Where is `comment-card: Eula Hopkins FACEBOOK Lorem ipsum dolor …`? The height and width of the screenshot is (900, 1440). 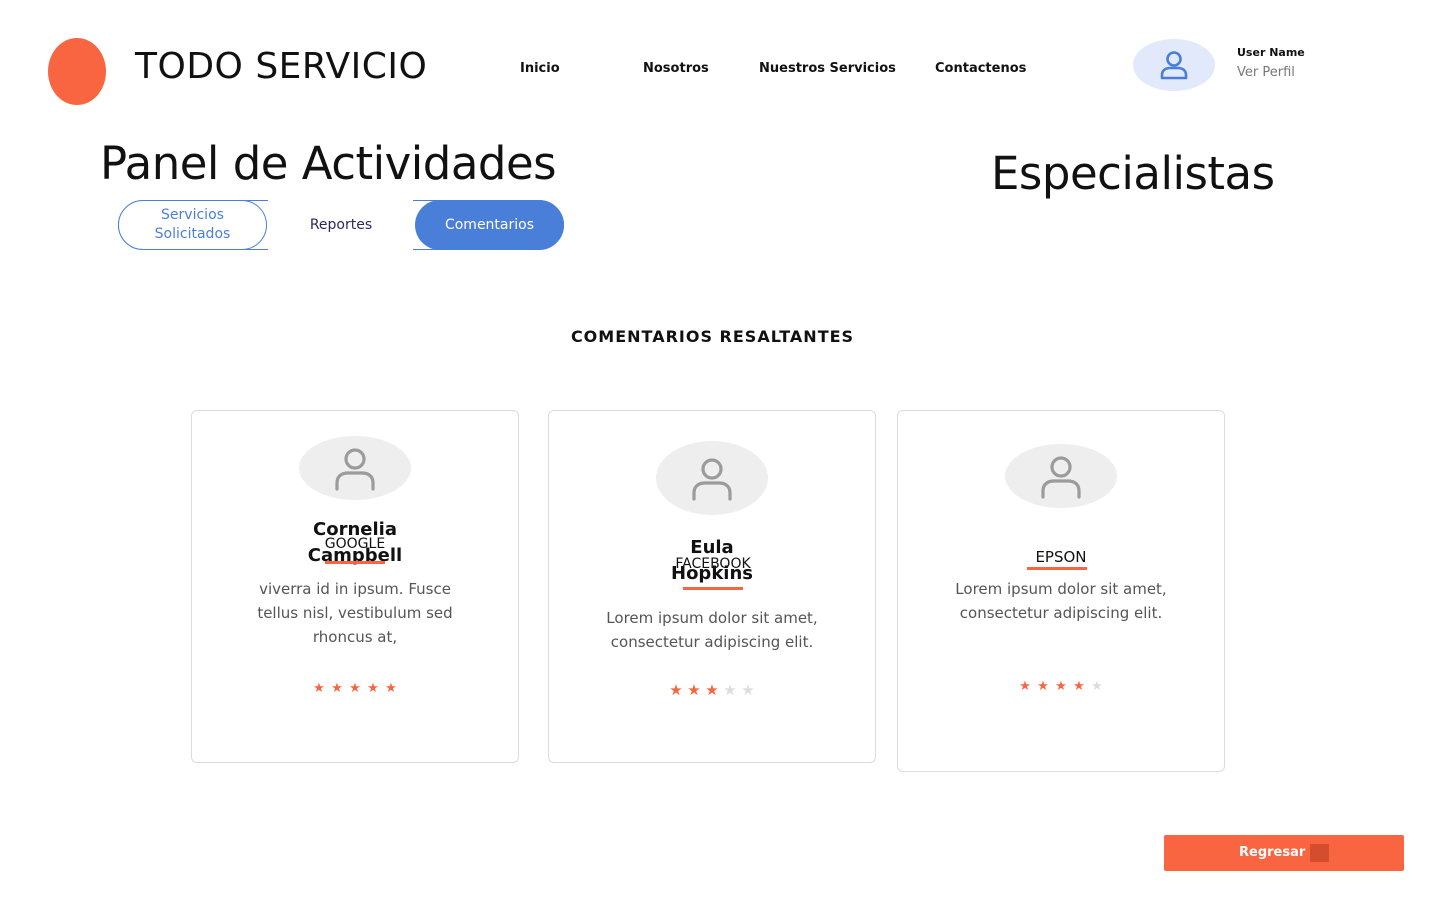
comment-card: Eula Hopkins FACEBOOK Lorem ipsum dolor … is located at coordinates (712, 586).